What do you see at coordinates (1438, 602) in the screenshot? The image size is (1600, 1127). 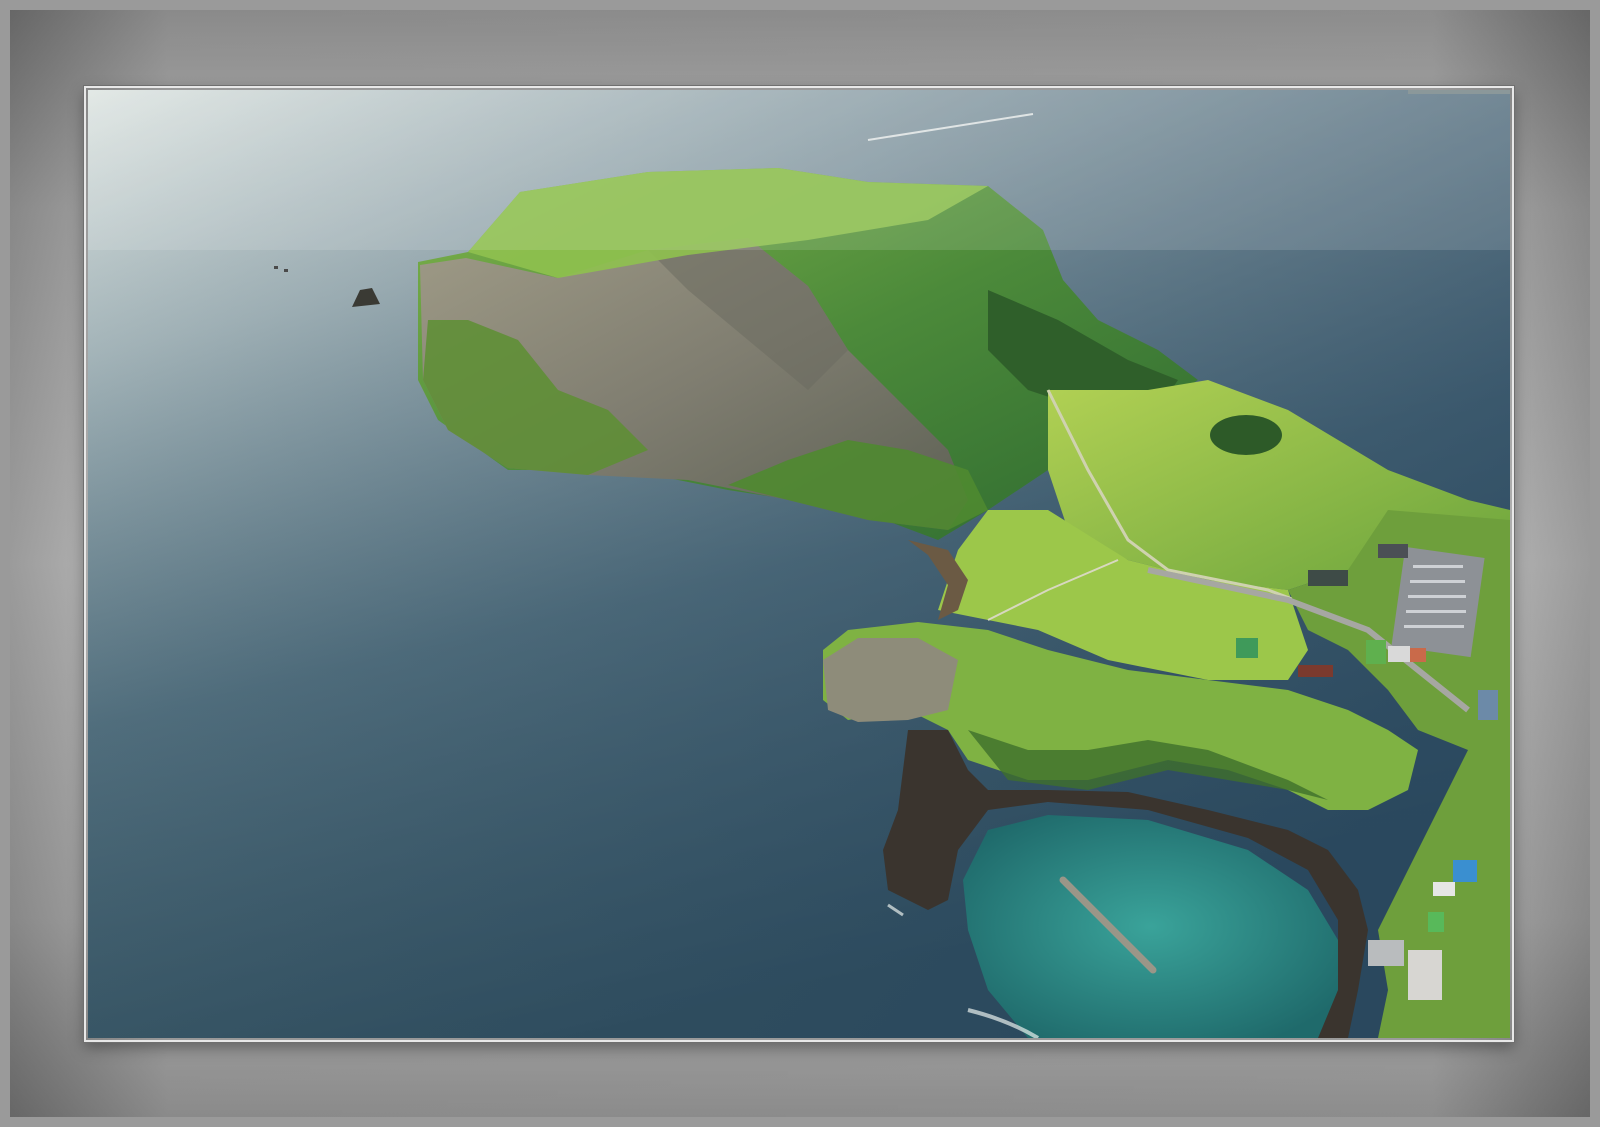 I see `parking-lot` at bounding box center [1438, 602].